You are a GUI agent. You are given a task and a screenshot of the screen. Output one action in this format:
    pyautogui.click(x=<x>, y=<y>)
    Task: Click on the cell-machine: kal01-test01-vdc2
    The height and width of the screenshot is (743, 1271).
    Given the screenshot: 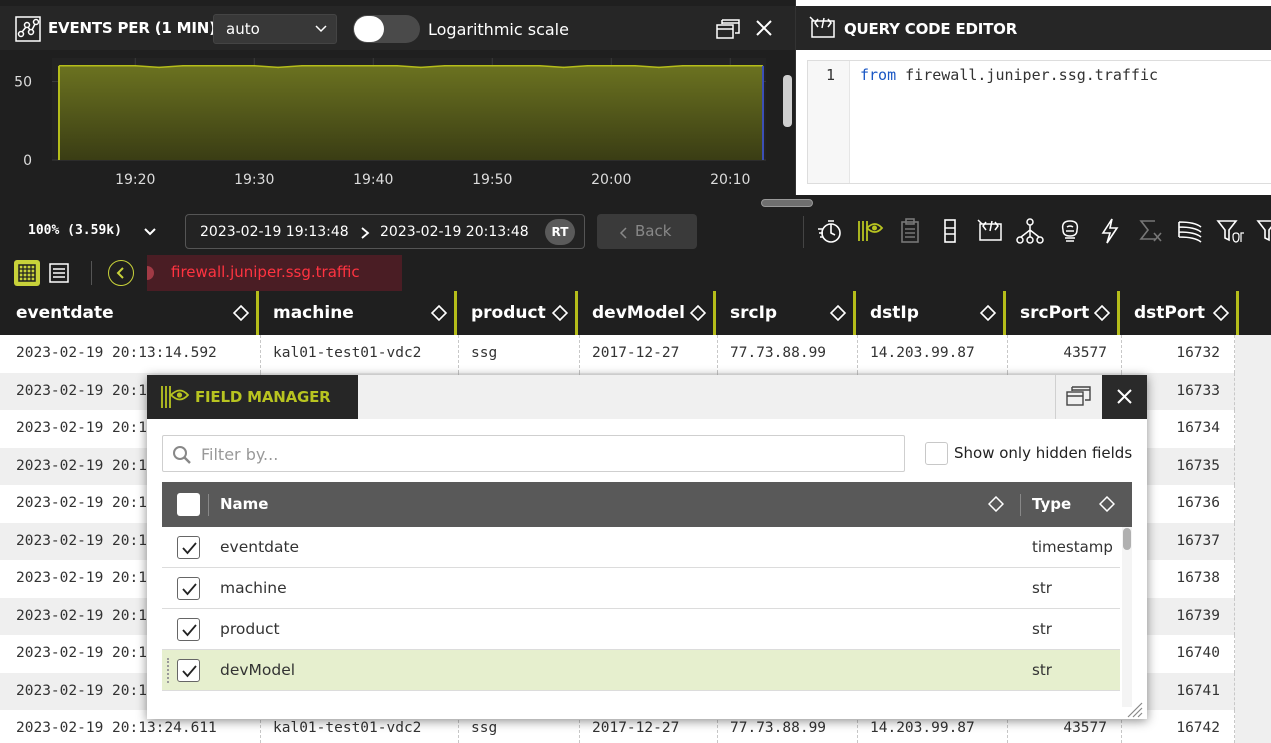 What is the action you would take?
    pyautogui.click(x=360, y=354)
    